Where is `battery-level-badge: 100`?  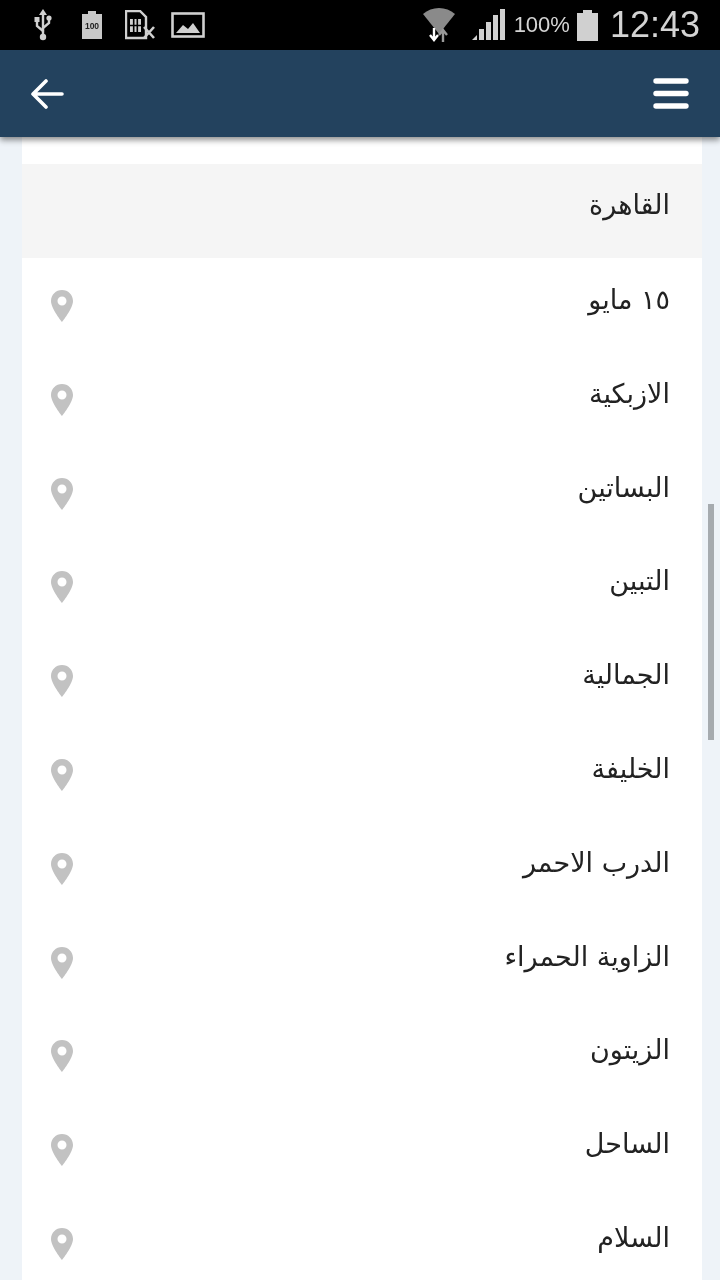
battery-level-badge: 100 is located at coordinates (92, 25).